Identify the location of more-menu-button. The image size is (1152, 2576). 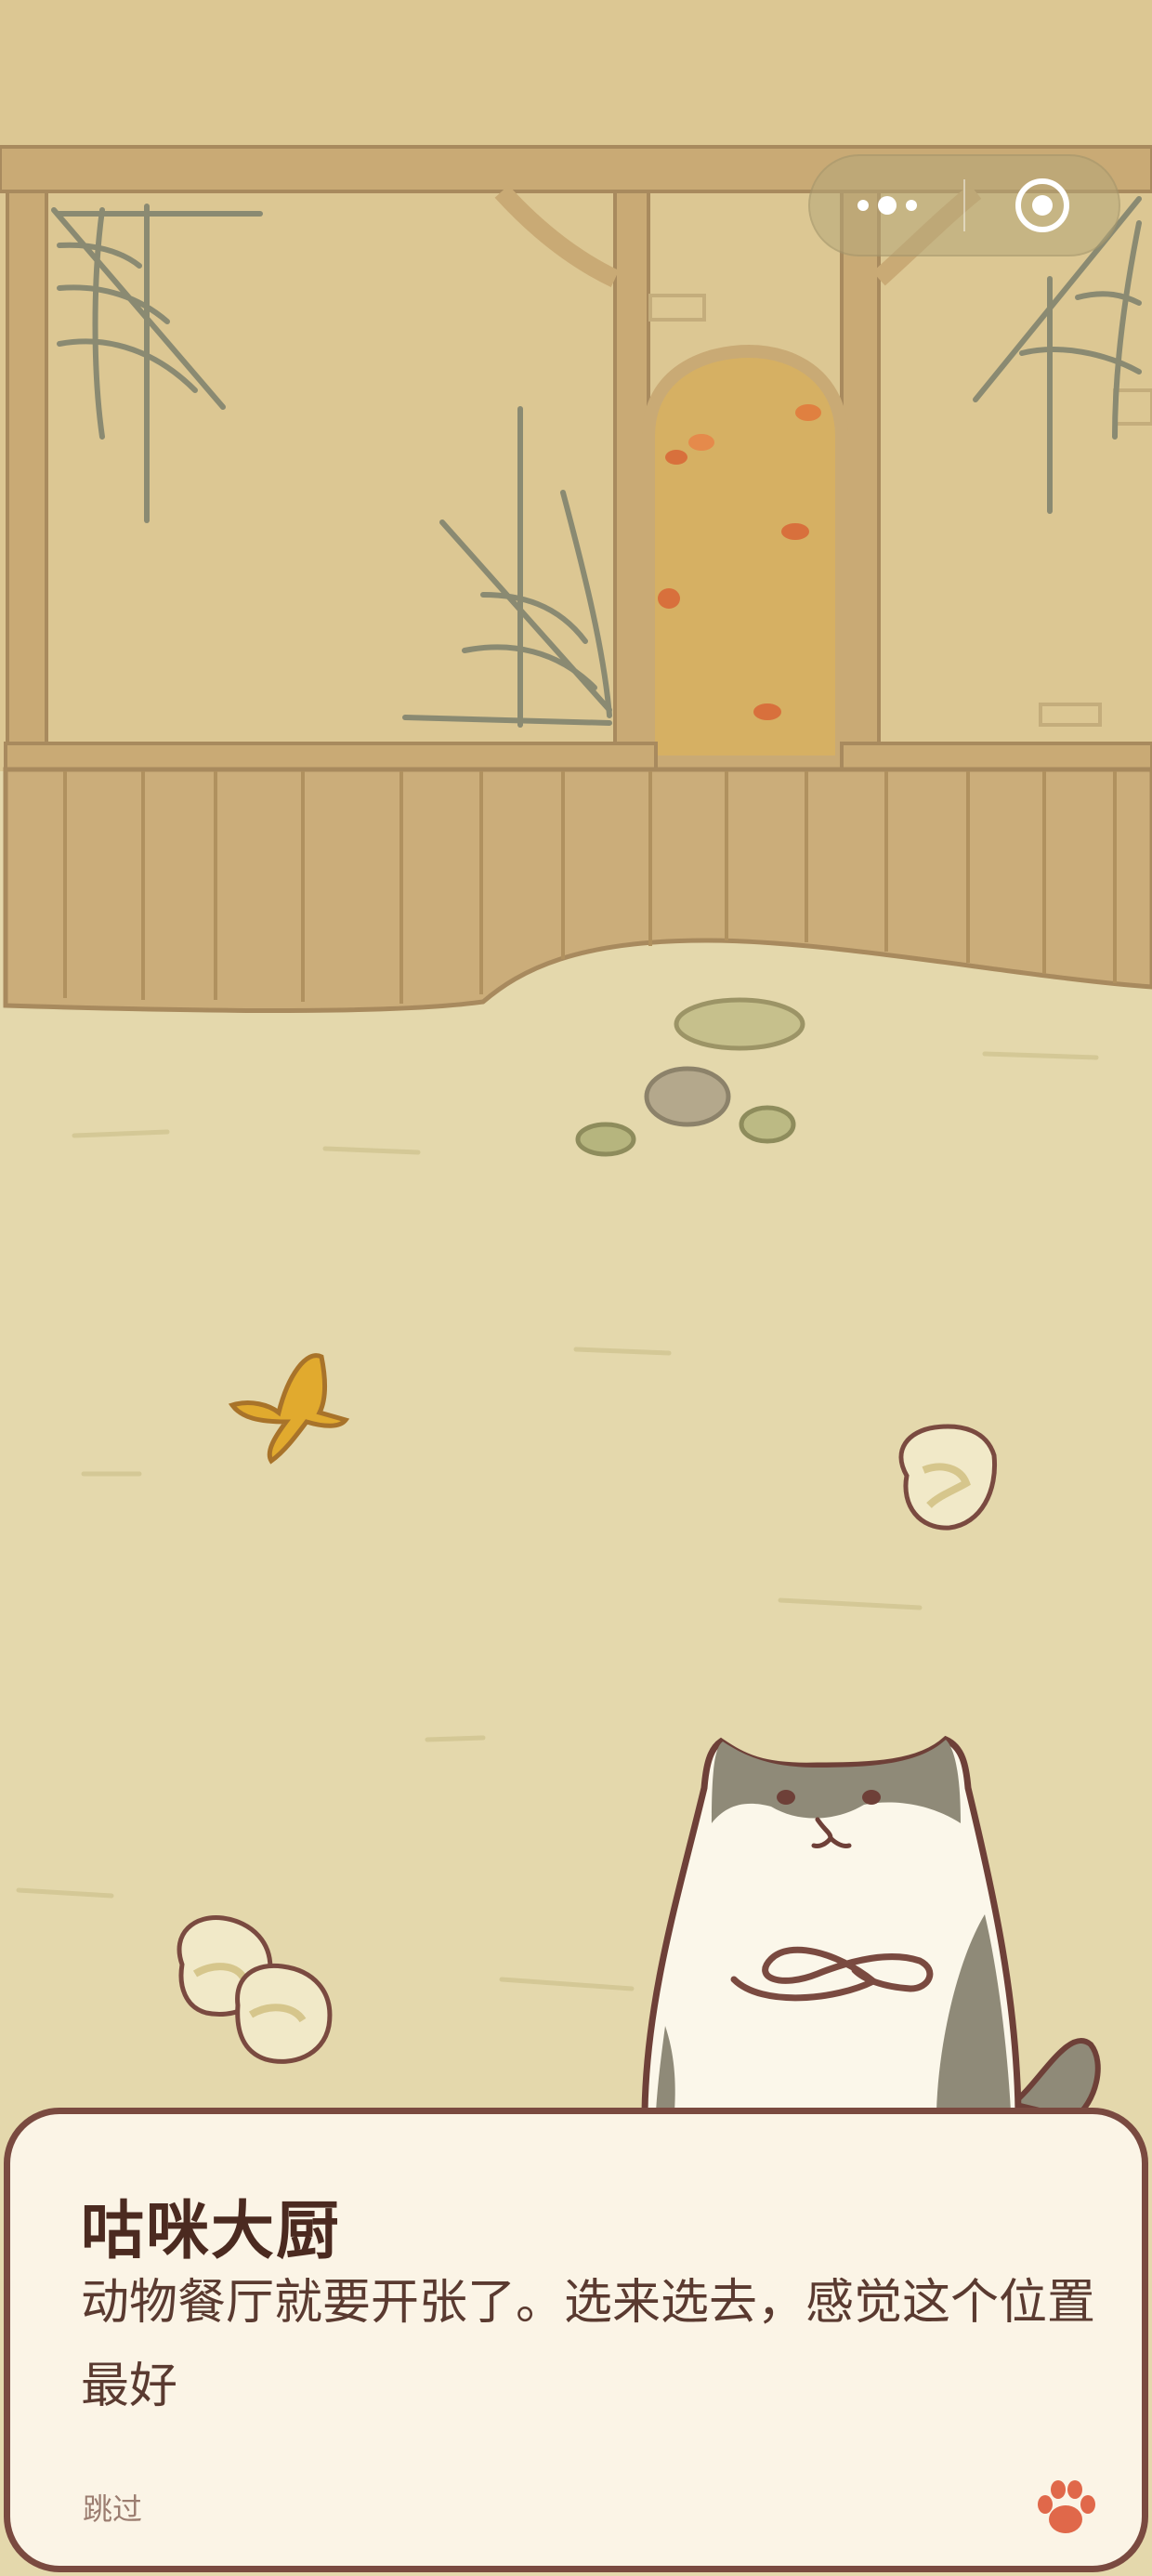
(886, 205).